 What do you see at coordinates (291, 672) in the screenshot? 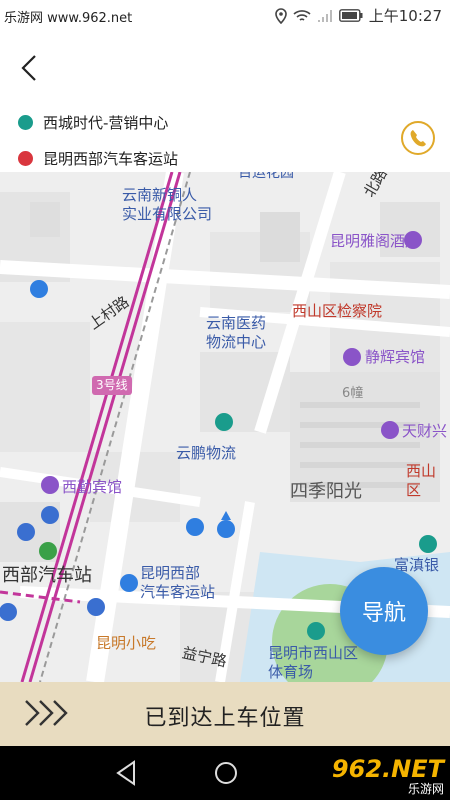
I see `poi-stadium-line2: 体育场` at bounding box center [291, 672].